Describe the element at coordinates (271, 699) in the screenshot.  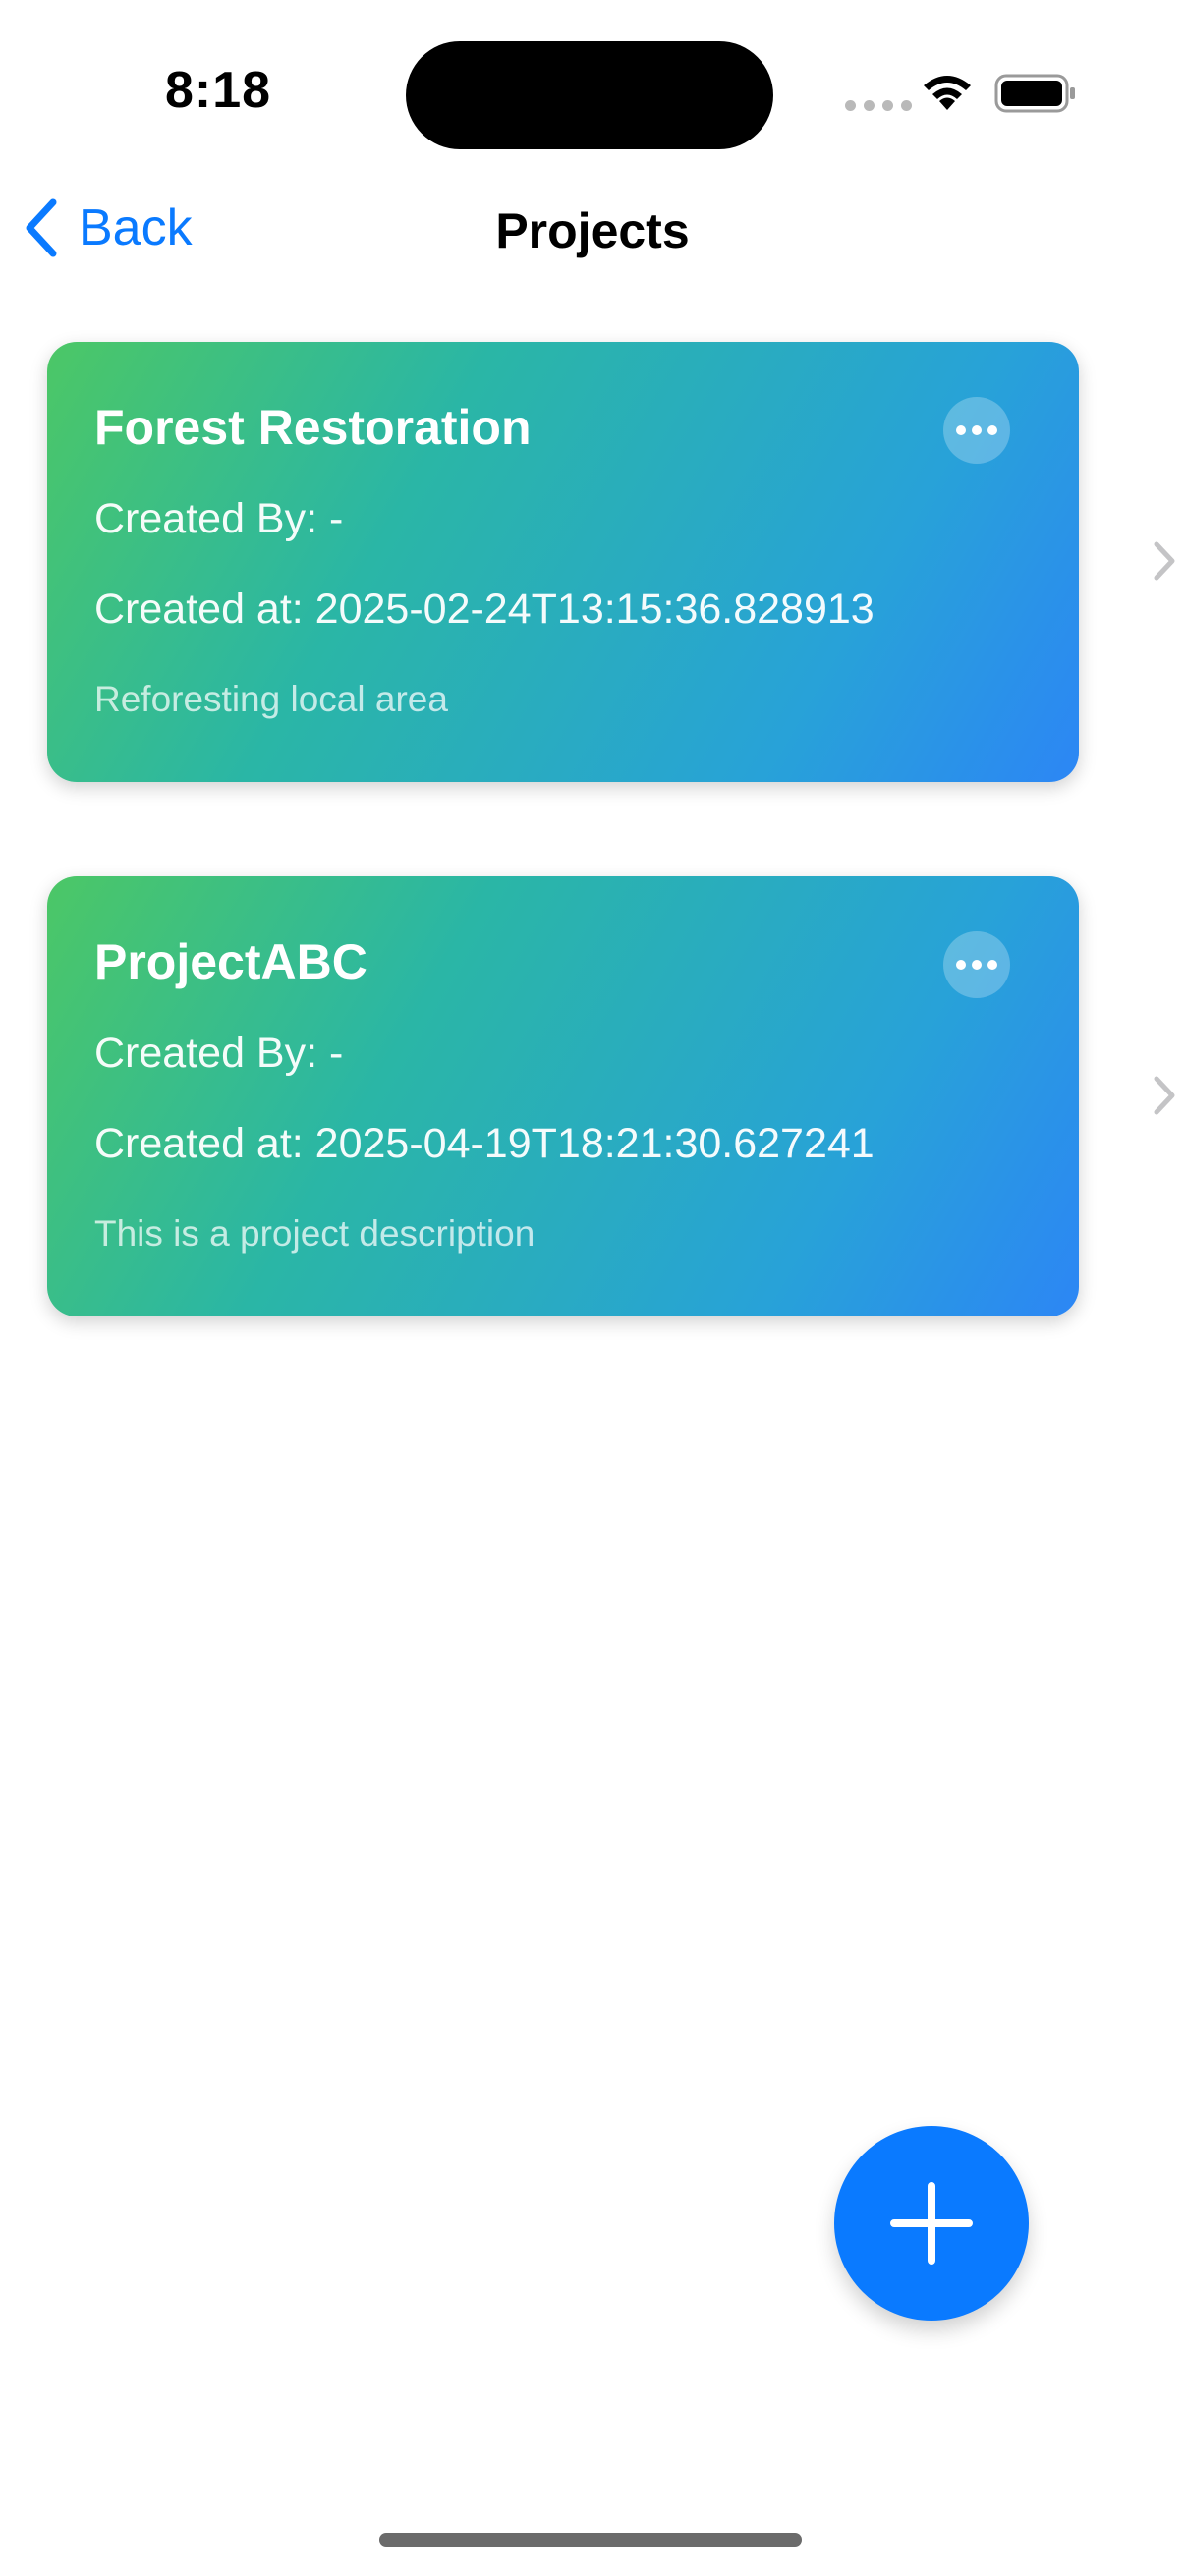
I see `project-description: Reforesting local area` at that location.